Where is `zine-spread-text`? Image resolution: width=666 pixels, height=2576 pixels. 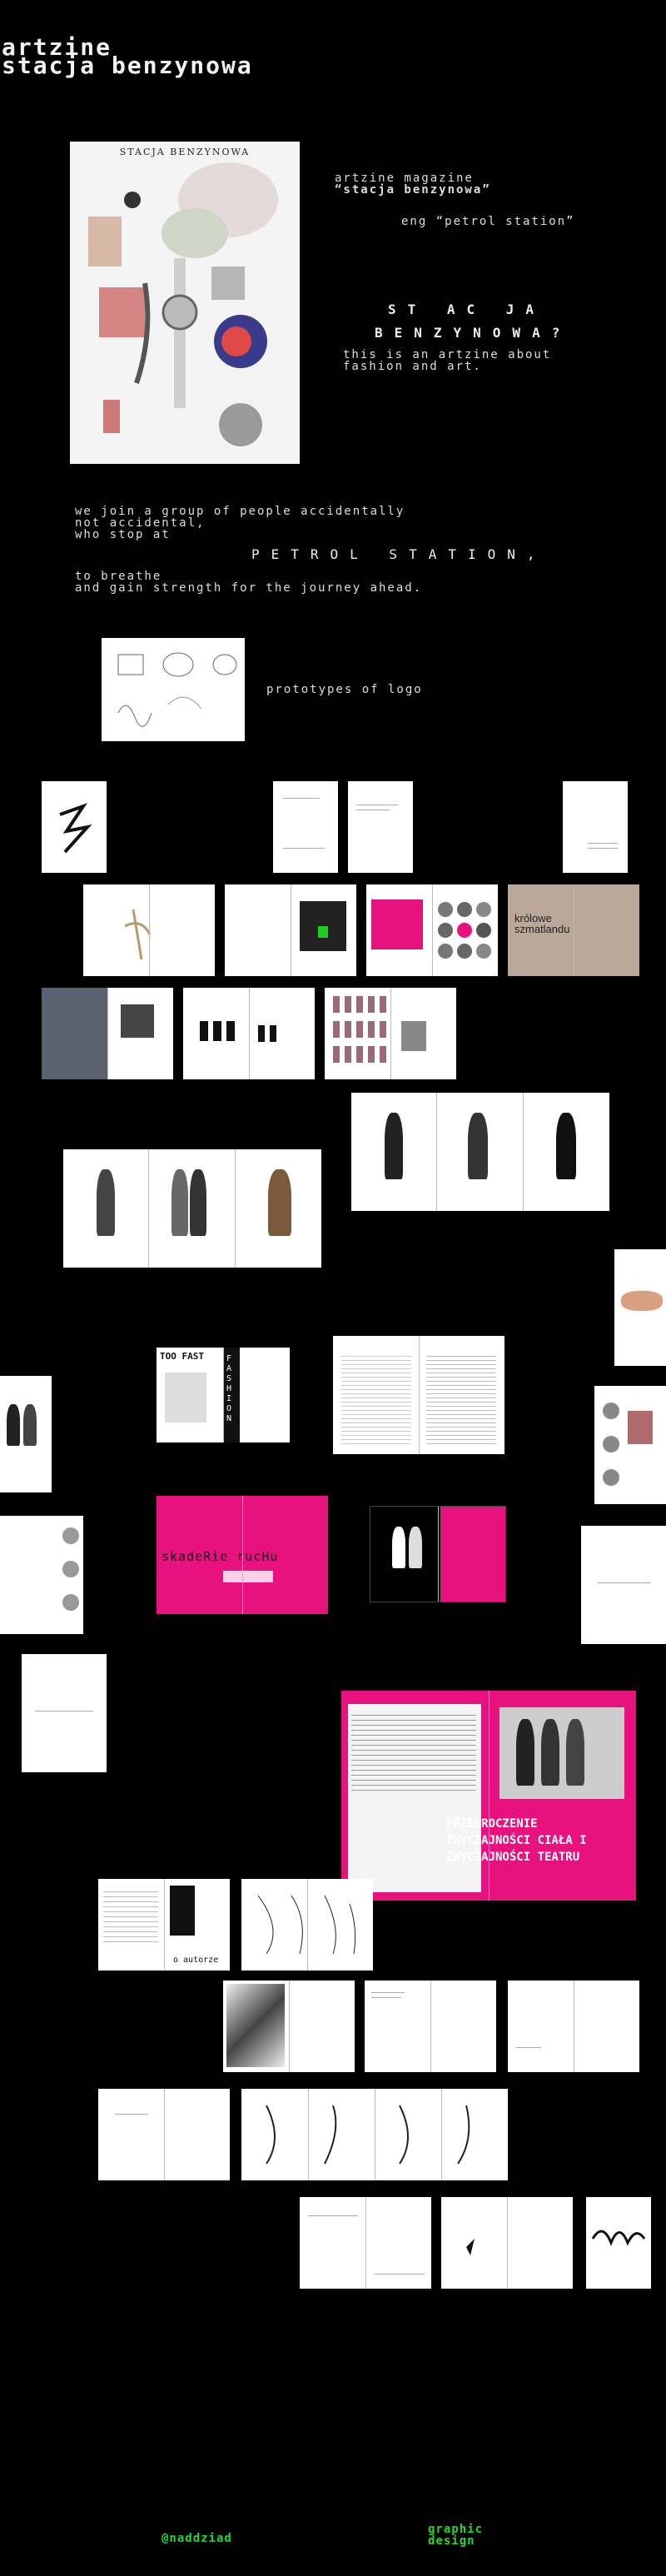
zine-spread-text is located at coordinates (418, 1395).